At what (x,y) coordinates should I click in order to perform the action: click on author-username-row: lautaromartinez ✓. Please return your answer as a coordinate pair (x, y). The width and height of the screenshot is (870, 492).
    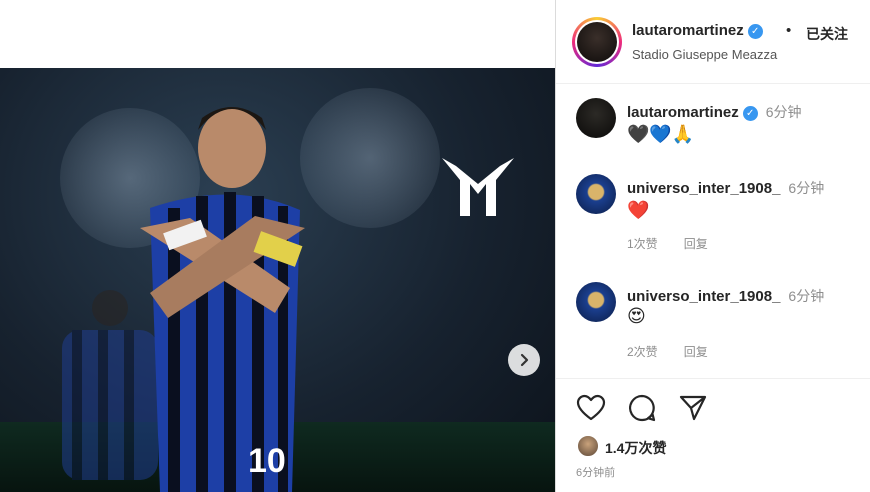
    Looking at the image, I should click on (697, 30).